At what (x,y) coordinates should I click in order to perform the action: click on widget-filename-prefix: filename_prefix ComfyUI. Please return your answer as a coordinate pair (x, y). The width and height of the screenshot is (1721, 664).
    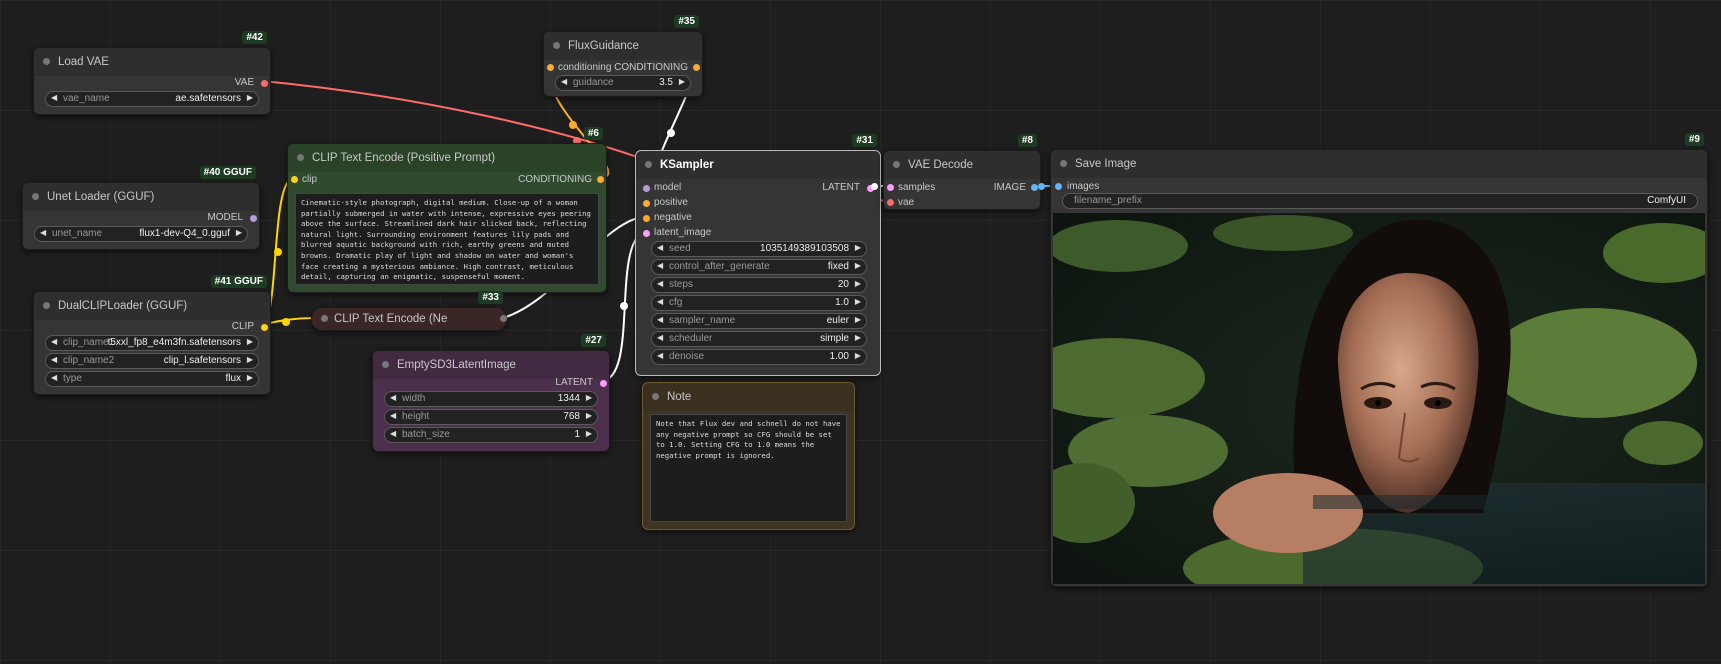
    Looking at the image, I should click on (1380, 201).